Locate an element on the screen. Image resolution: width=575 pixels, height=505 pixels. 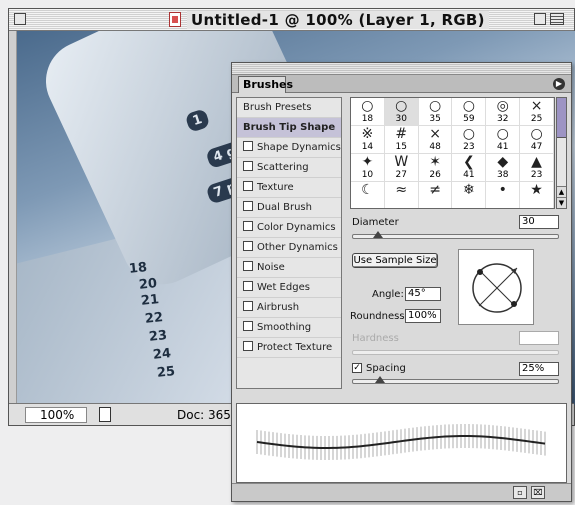
nav-option: Protect Texture is located at coordinates (289, 348).